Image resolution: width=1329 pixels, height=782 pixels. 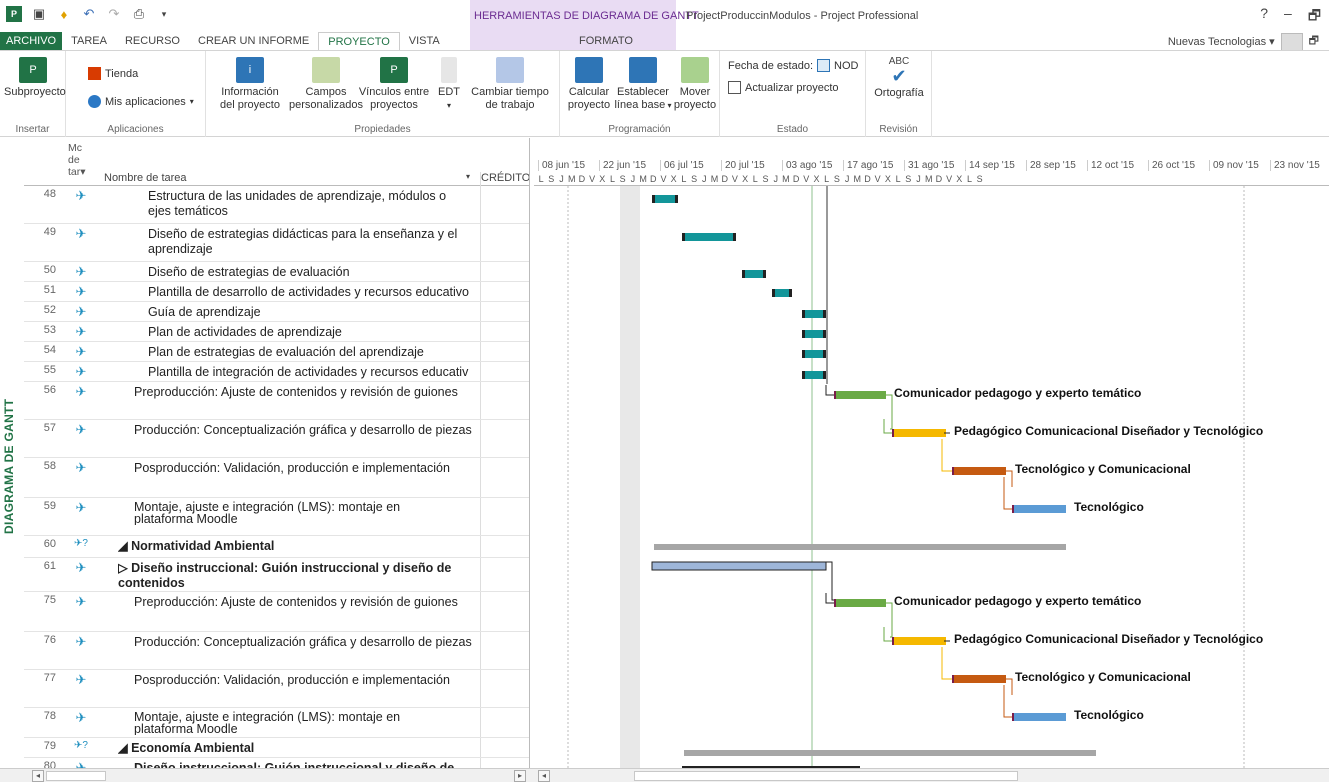 I want to click on calcular-proyecto-button: Calcular proyecto, so click(x=589, y=84).